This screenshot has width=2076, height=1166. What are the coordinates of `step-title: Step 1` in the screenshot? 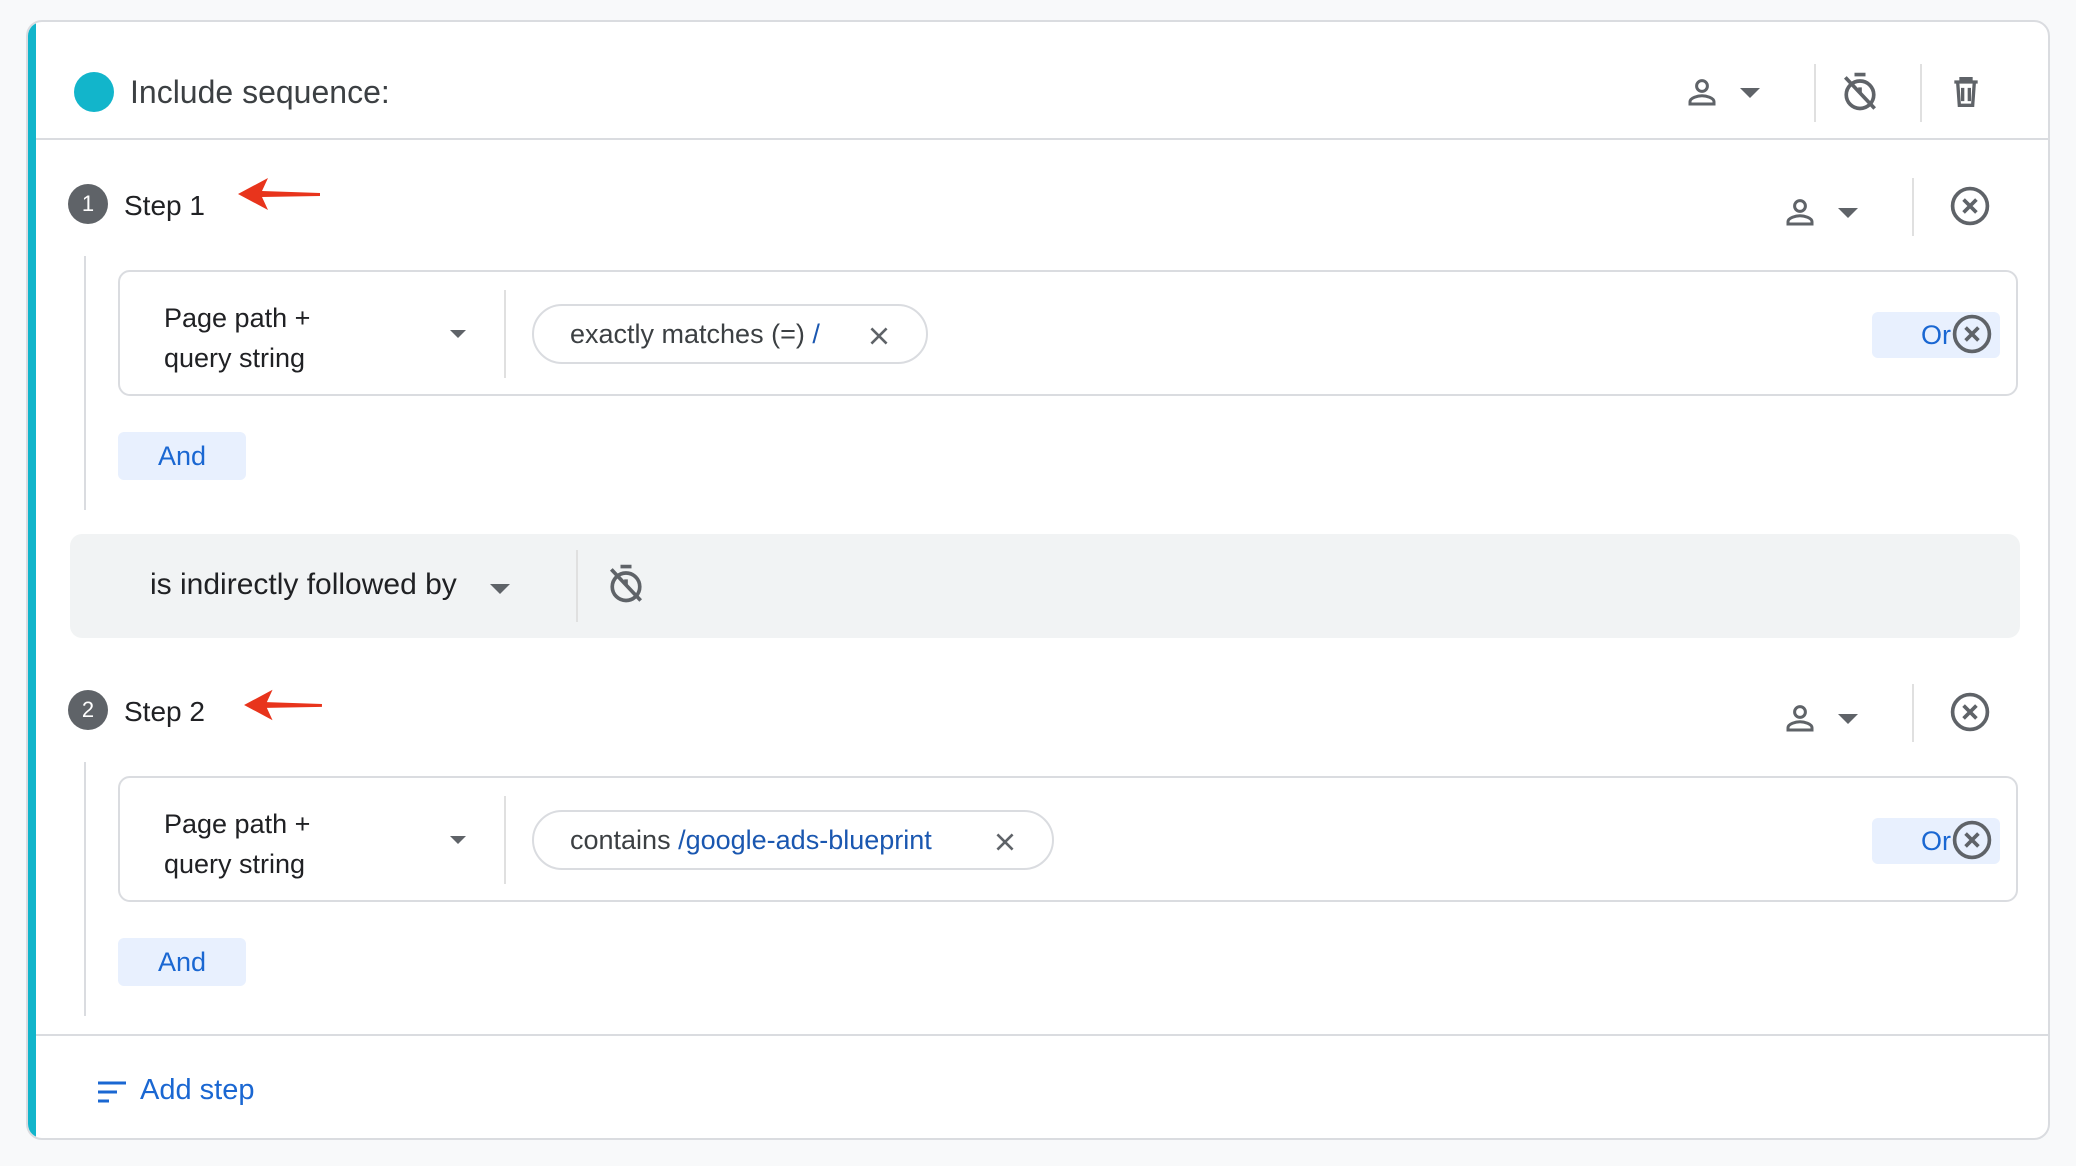 It's located at (164, 205).